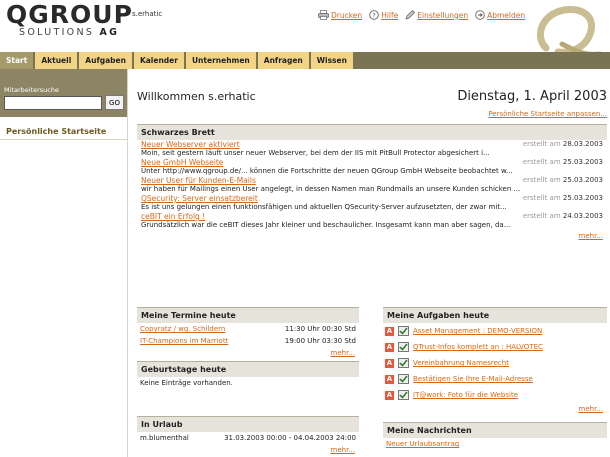 This screenshot has height=457, width=610. What do you see at coordinates (53, 103) in the screenshot?
I see `search-input` at bounding box center [53, 103].